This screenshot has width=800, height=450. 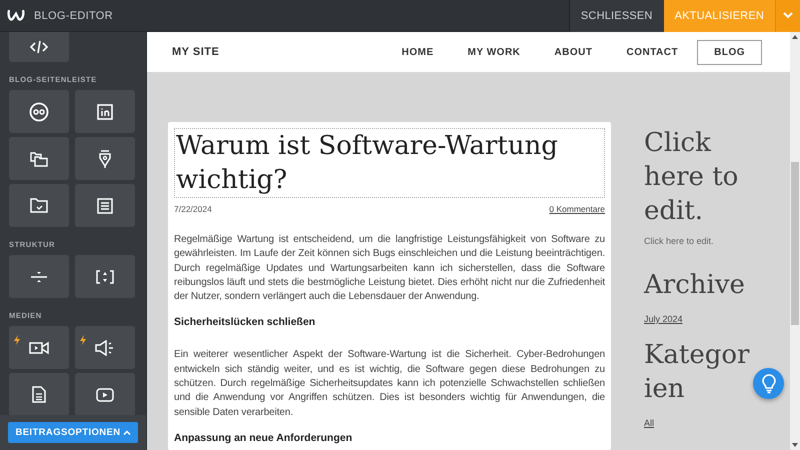 I want to click on video-camera-icon, so click(x=39, y=347).